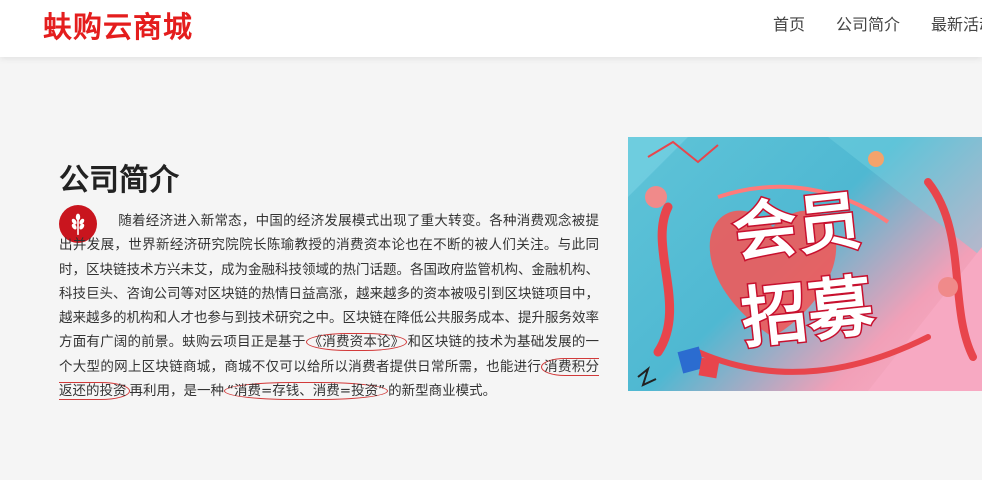 This screenshot has height=480, width=982. What do you see at coordinates (119, 180) in the screenshot?
I see `page-title: 公司简介` at bounding box center [119, 180].